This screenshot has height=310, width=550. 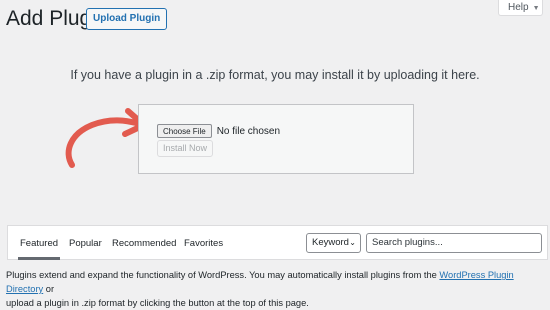 I want to click on caret-down-icon: ▼, so click(x=536, y=8).